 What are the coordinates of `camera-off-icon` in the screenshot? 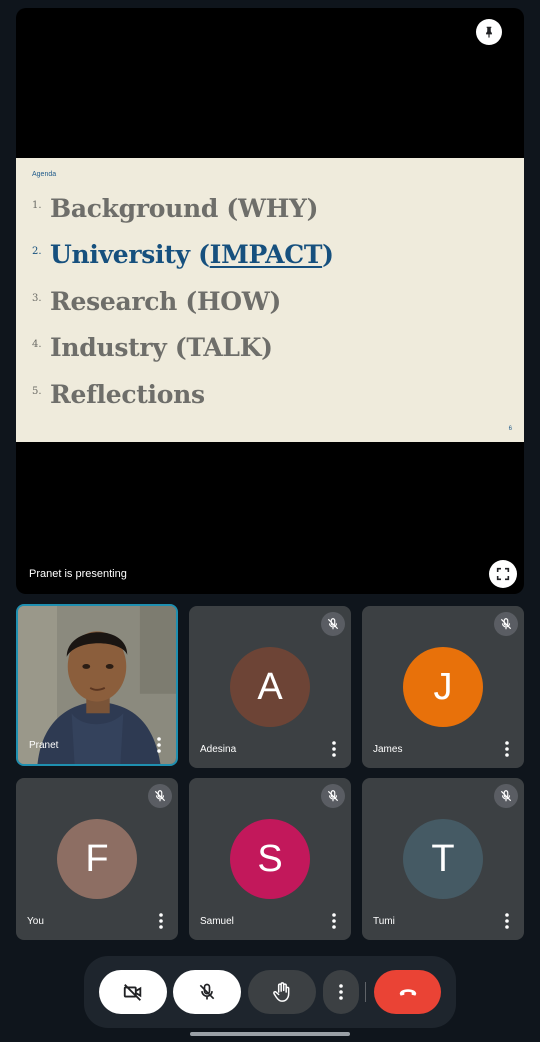 It's located at (132, 992).